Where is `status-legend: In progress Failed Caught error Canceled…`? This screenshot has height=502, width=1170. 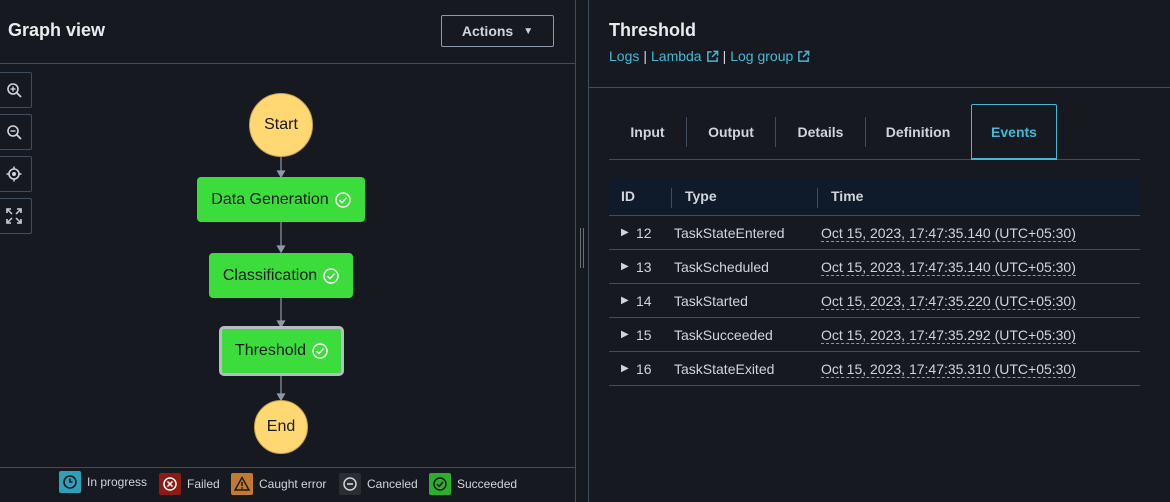
status-legend: In progress Failed Caught error Canceled… is located at coordinates (287, 484).